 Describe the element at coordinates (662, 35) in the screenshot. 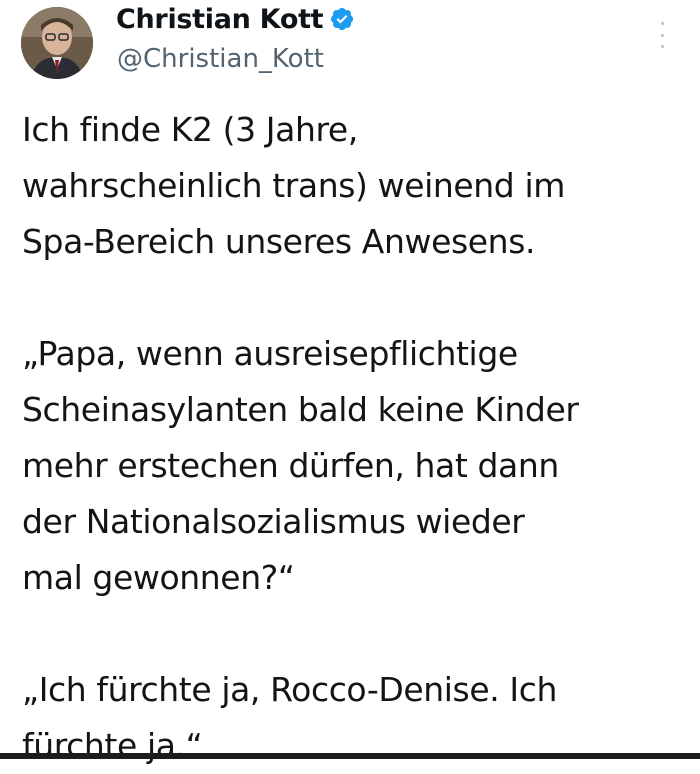

I see `more-options-icon` at that location.